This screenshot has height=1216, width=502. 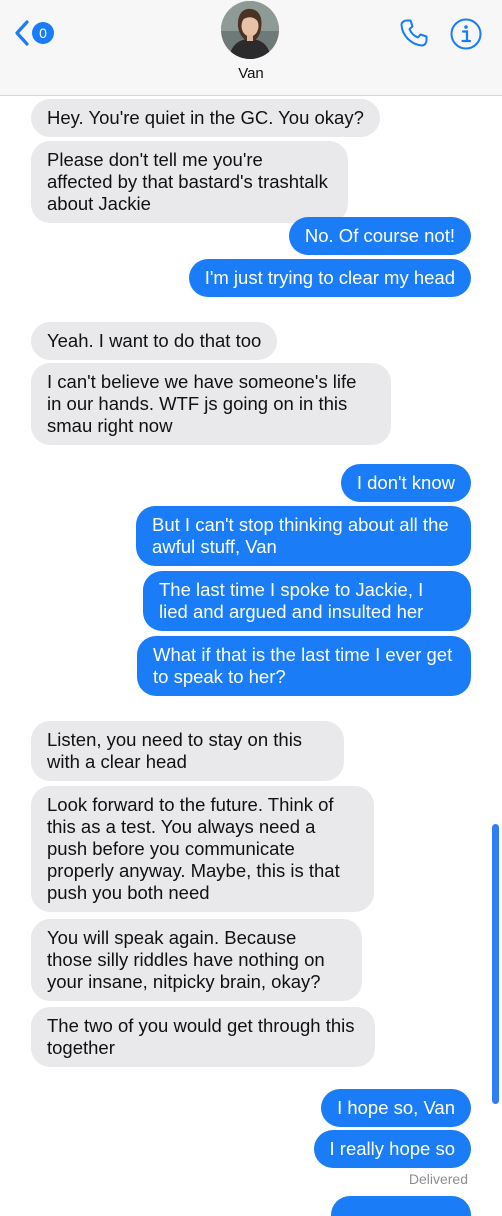 What do you see at coordinates (379, 236) in the screenshot?
I see `message-outgoing: No. Of course not!` at bounding box center [379, 236].